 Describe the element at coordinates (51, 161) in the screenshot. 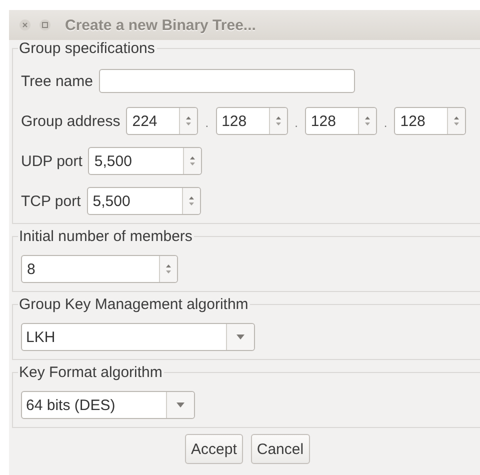

I see `field-label: UDP port` at that location.